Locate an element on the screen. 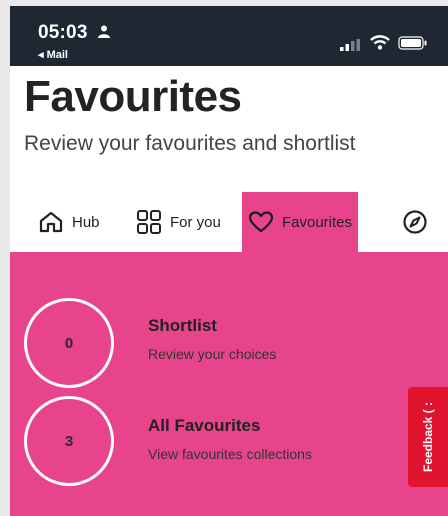 The width and height of the screenshot is (448, 516). page-subtitle: Review your favourites and shortlist is located at coordinates (190, 143).